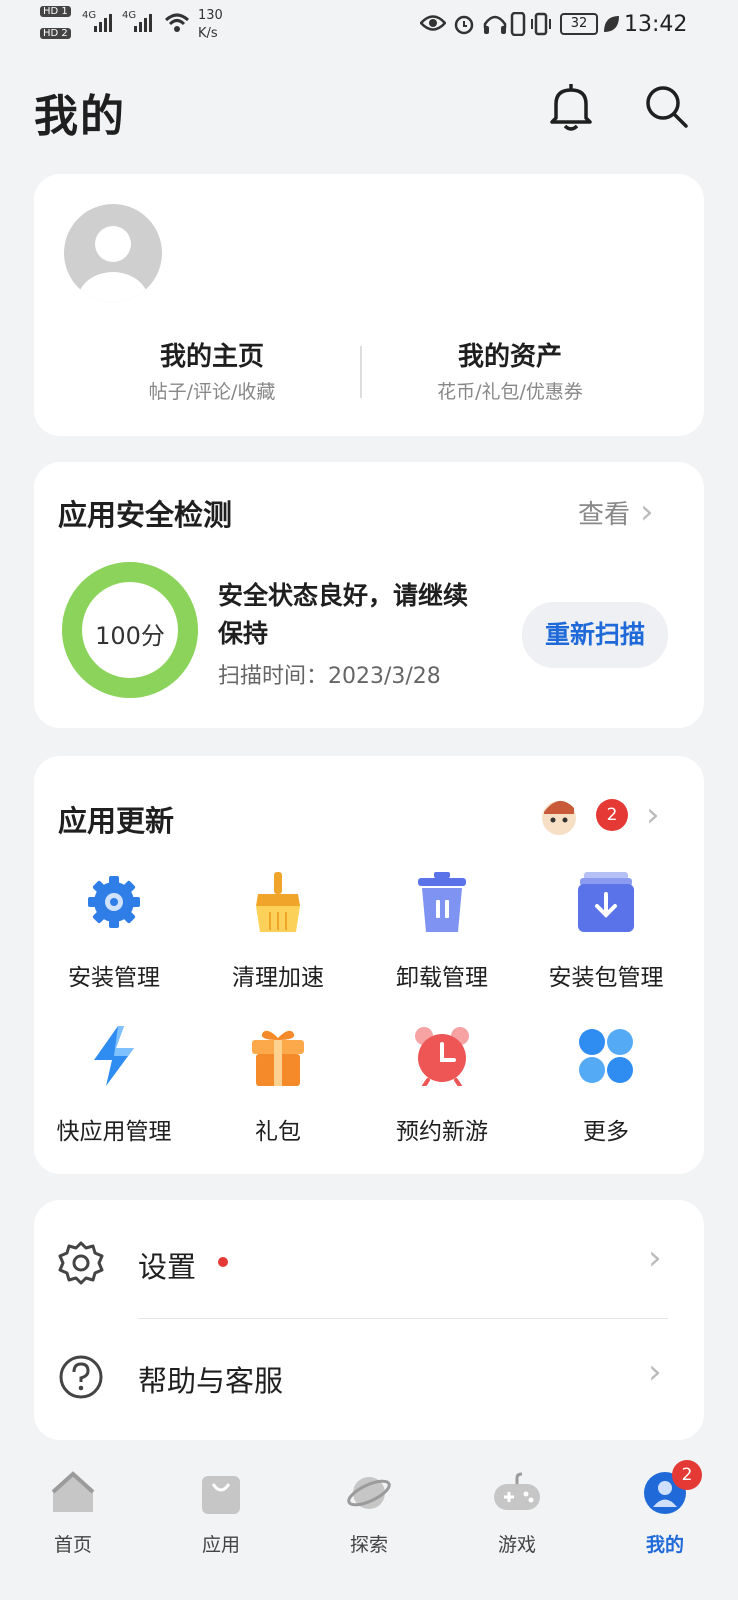  What do you see at coordinates (369, 1529) in the screenshot?
I see `bottom-nav: 首页 应用 探索 游戏 2 我的` at bounding box center [369, 1529].